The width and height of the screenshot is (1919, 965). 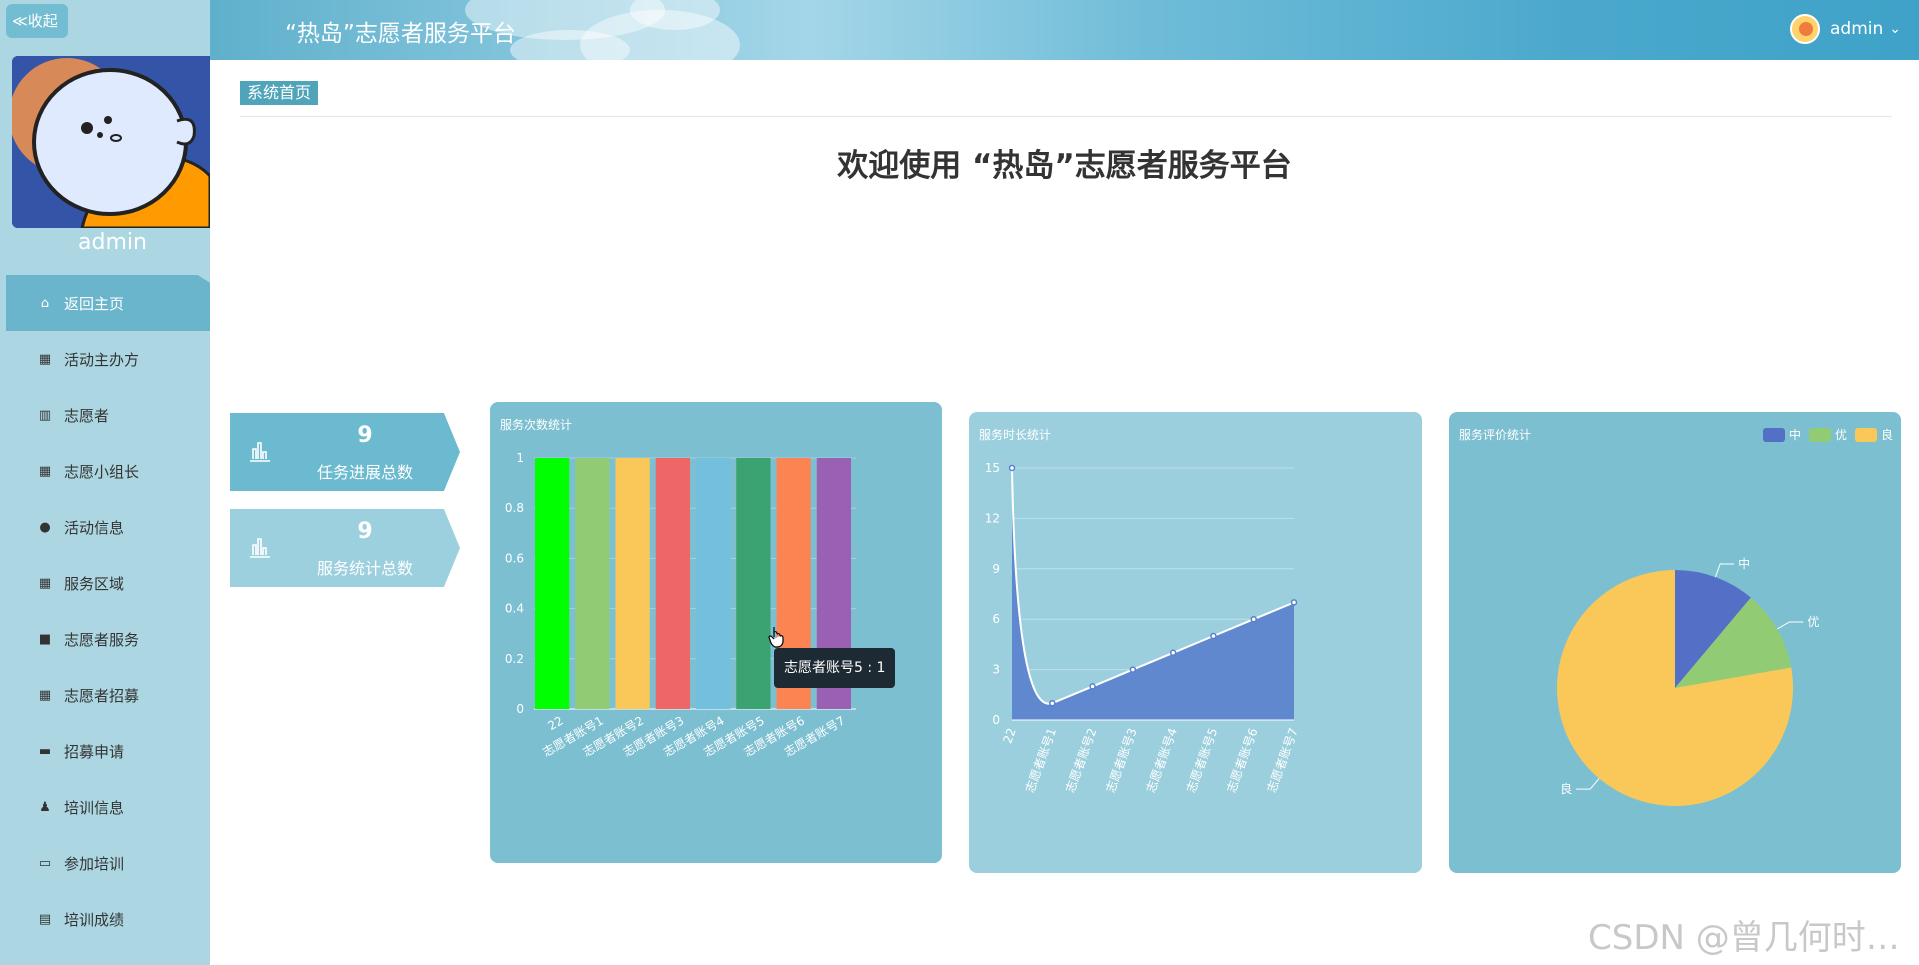 I want to click on chart-panel-service-rating: 中优良 服务评价统计 中优良, so click(x=1675, y=642).